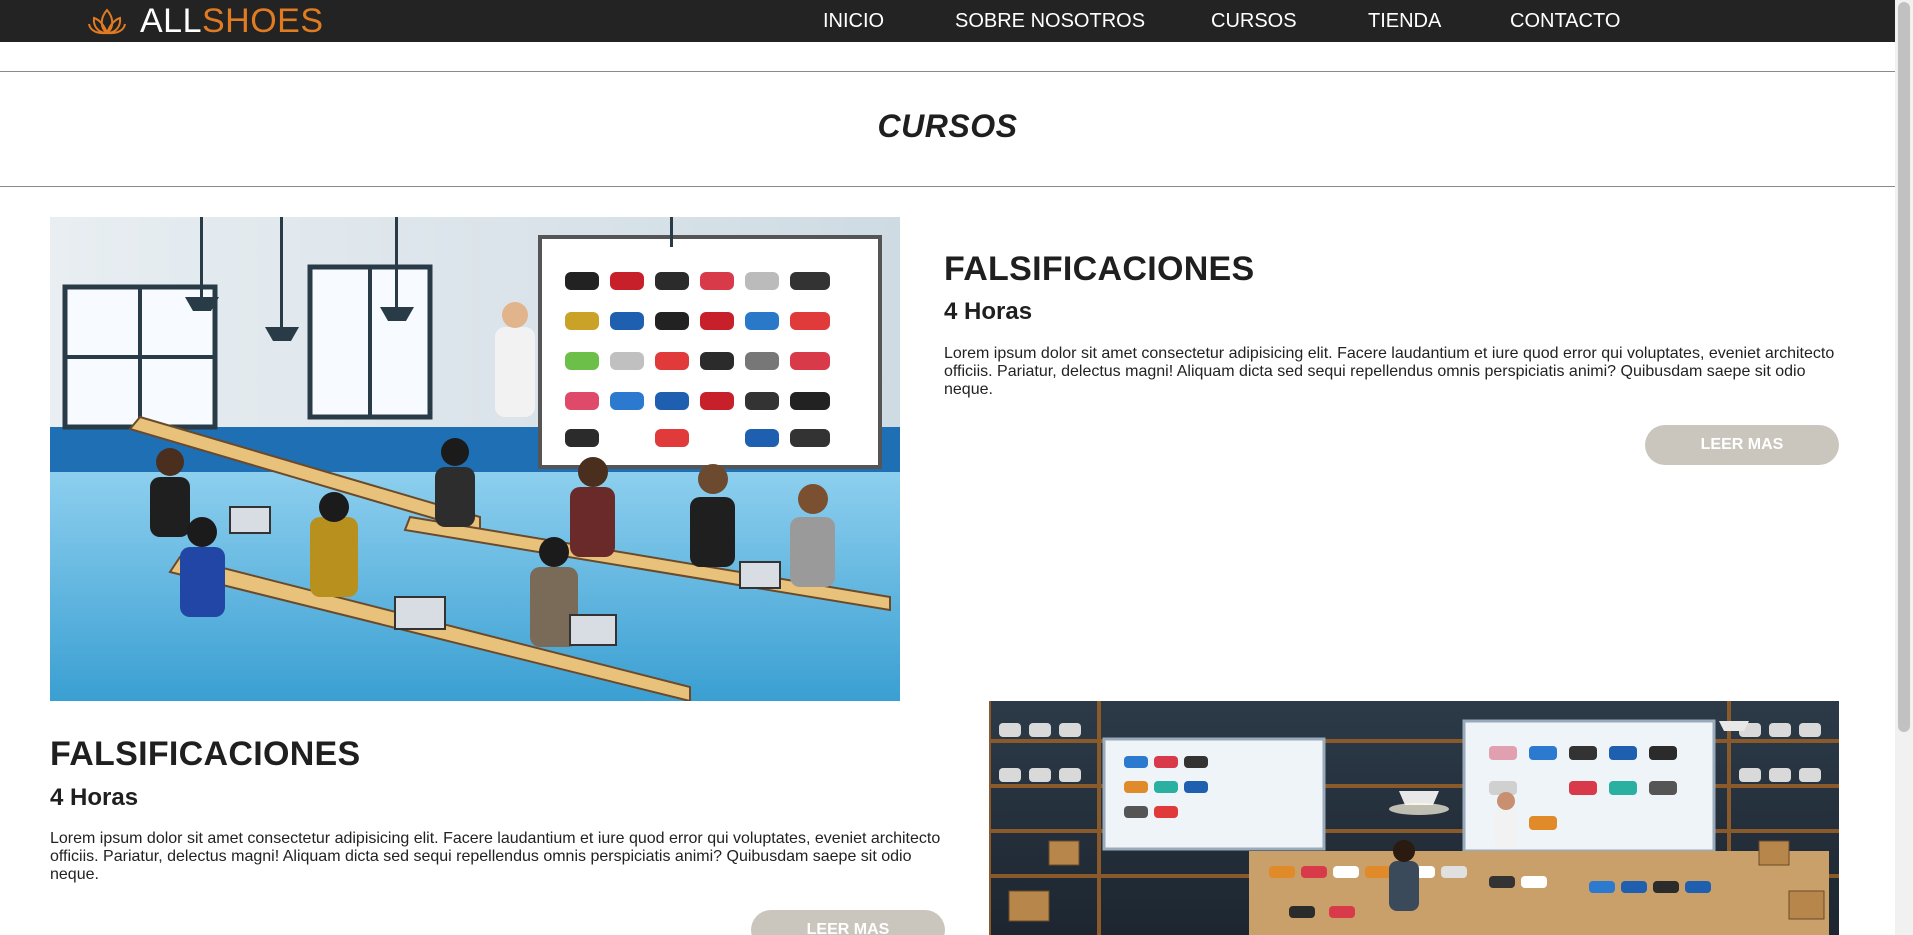  What do you see at coordinates (947, 126) in the screenshot?
I see `page-title: CURSOS` at bounding box center [947, 126].